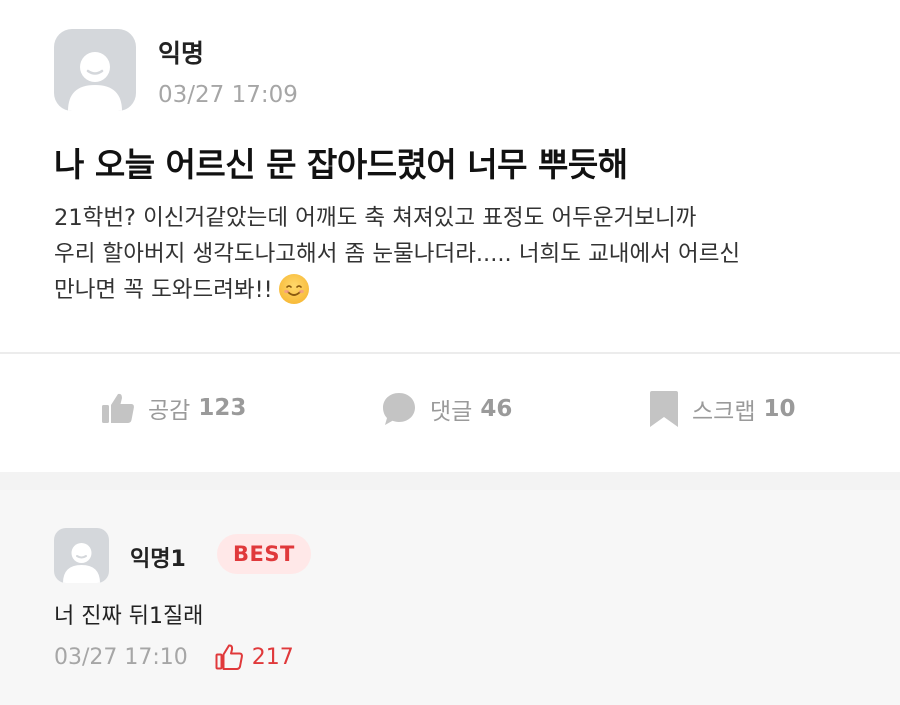 This screenshot has height=705, width=900. I want to click on thumbs-up-icon, so click(118, 408).